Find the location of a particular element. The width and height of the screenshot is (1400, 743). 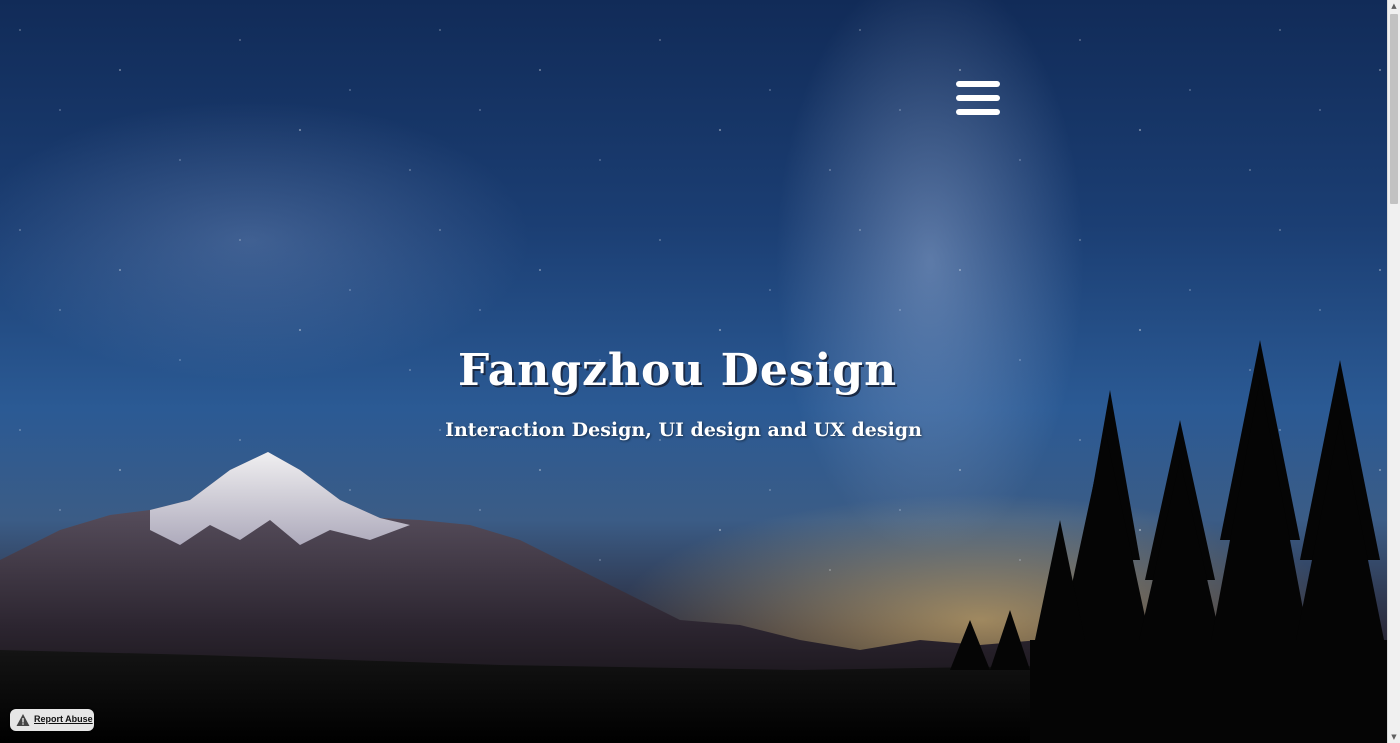

hero-title: Fangzhou Design is located at coordinates (693, 370).